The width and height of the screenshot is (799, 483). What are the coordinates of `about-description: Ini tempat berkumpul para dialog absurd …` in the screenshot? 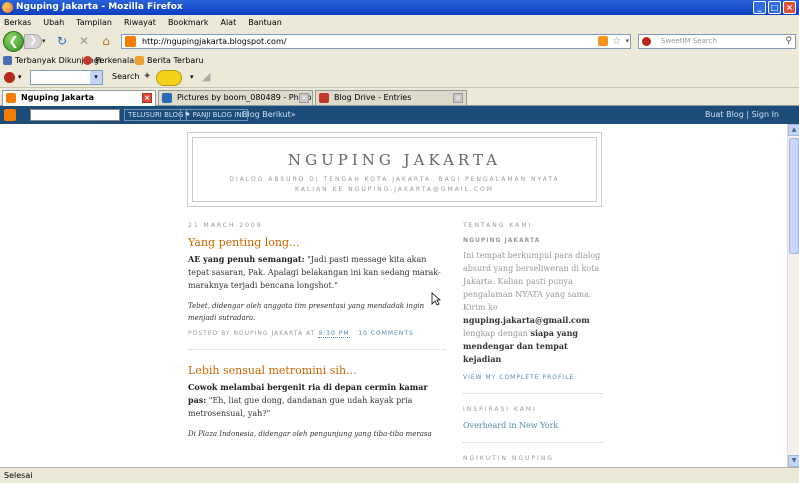 It's located at (532, 281).